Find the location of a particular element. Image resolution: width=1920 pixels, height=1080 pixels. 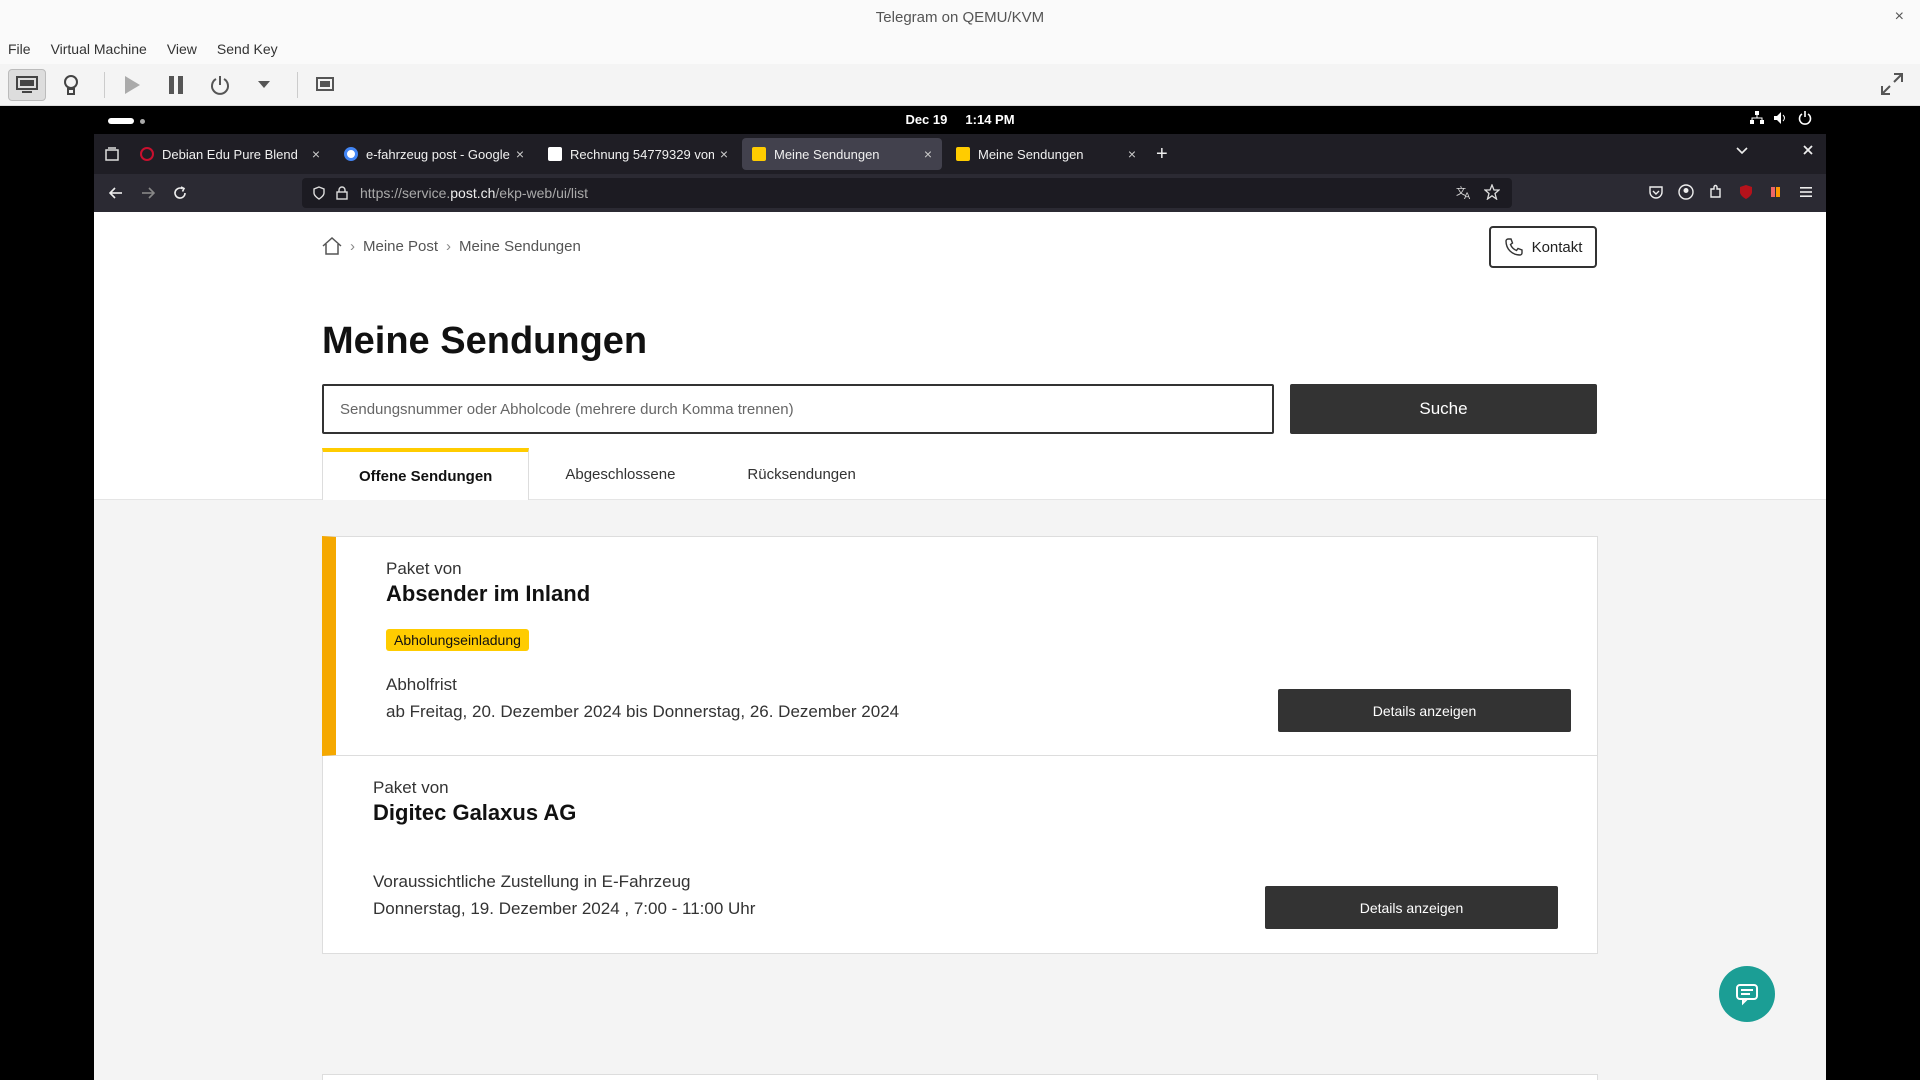

back-button is located at coordinates (116, 193).